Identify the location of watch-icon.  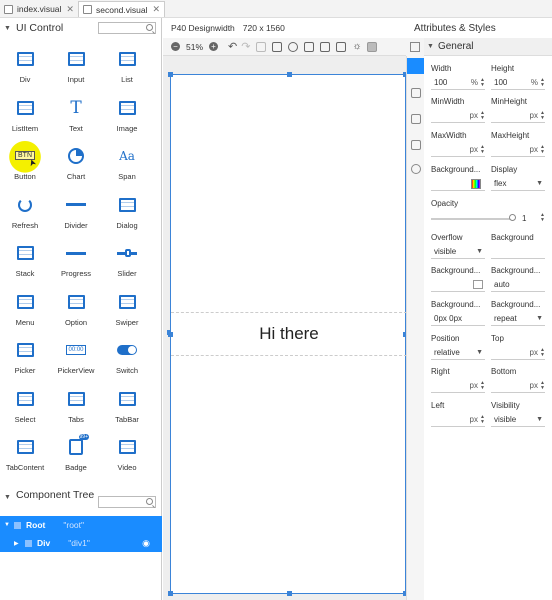
(293, 46).